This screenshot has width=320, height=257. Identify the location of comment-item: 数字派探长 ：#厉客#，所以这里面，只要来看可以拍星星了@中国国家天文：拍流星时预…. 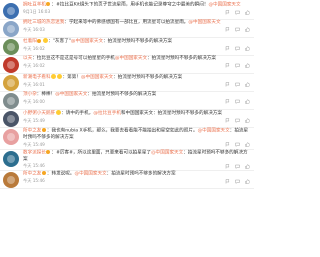
(127, 160).